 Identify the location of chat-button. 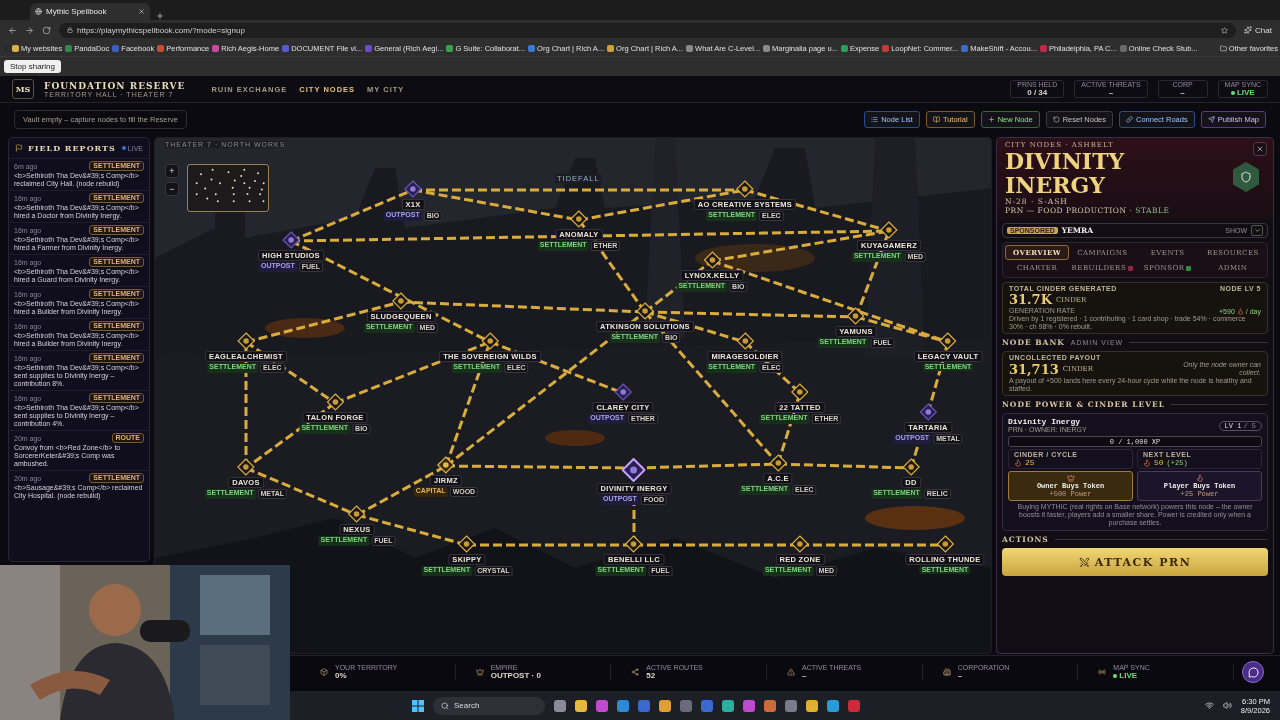
(1253, 672).